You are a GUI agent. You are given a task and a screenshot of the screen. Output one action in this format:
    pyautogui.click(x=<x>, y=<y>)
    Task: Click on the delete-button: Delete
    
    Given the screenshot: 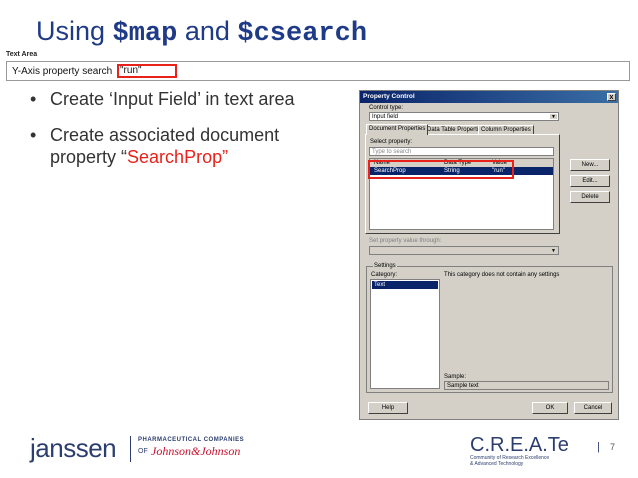 What is the action you would take?
    pyautogui.click(x=590, y=197)
    